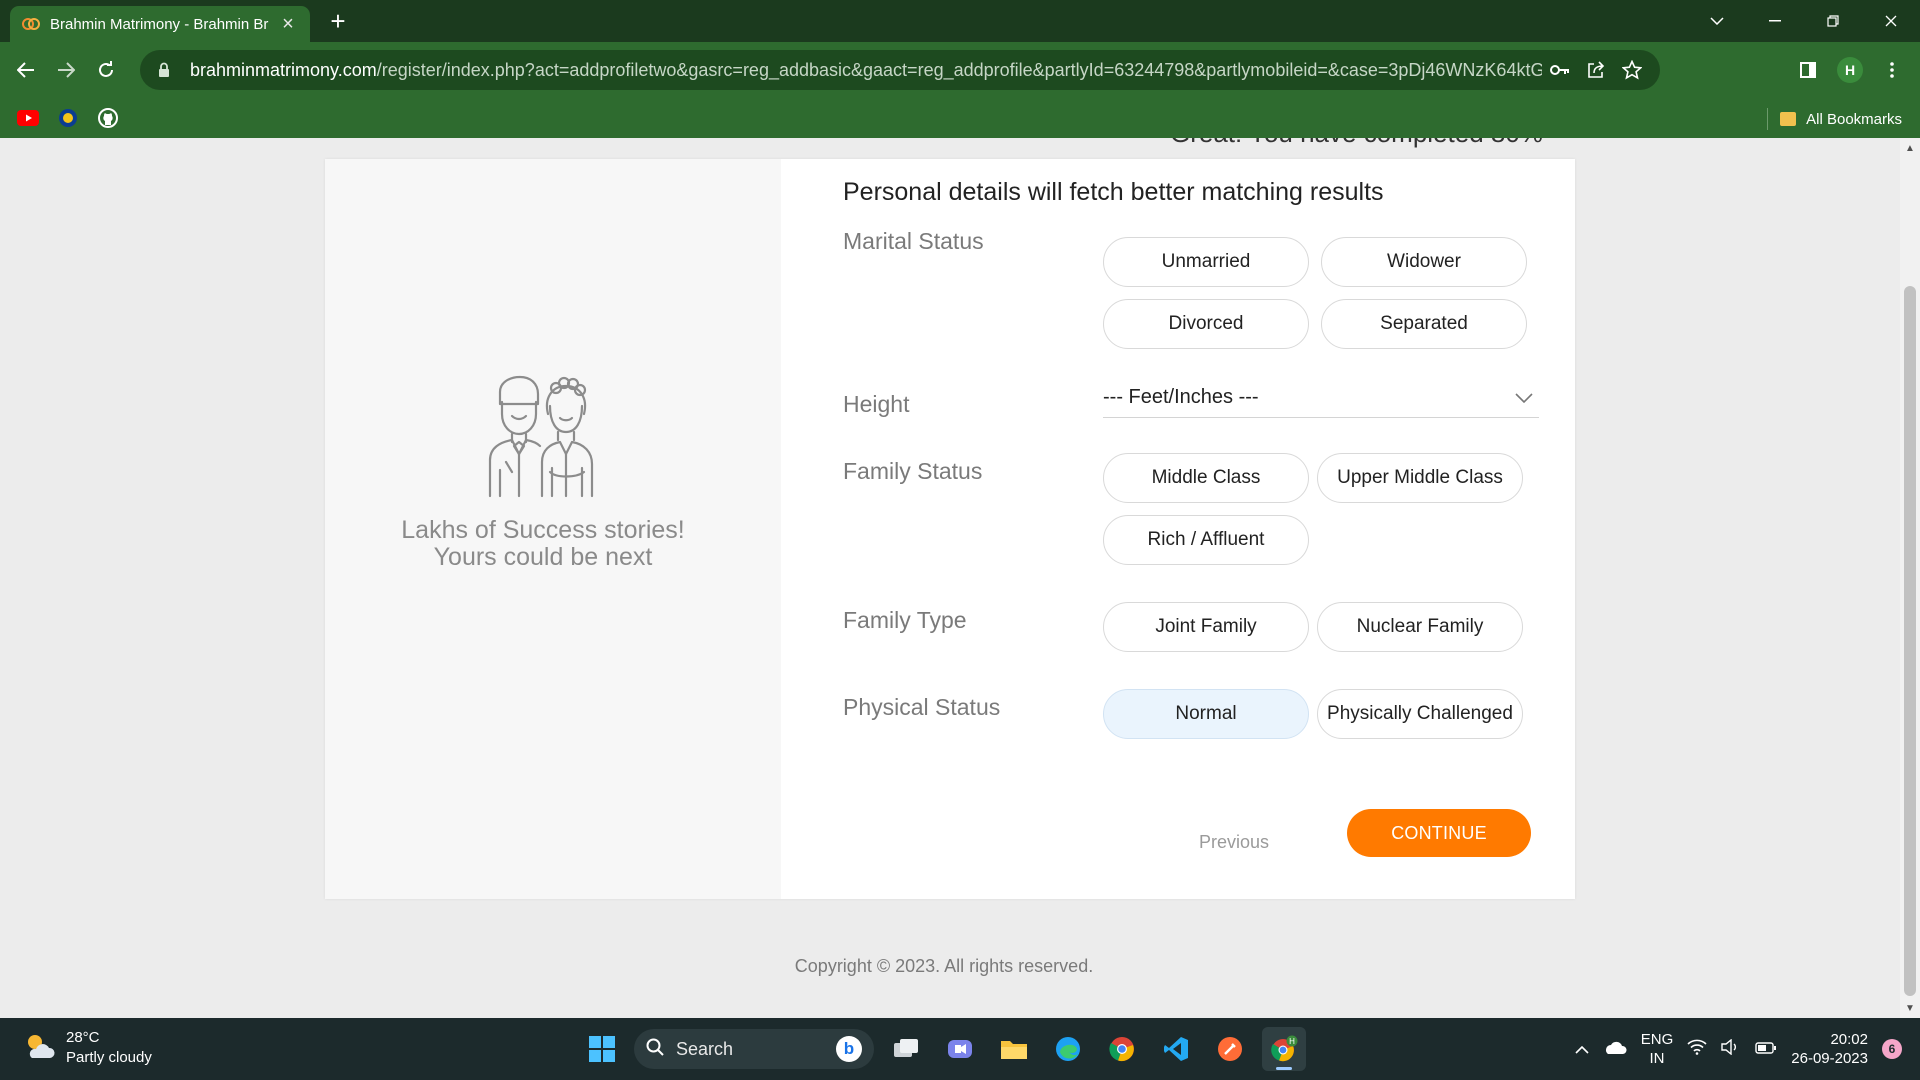  What do you see at coordinates (1122, 1049) in the screenshot?
I see `chrome-browser-icon` at bounding box center [1122, 1049].